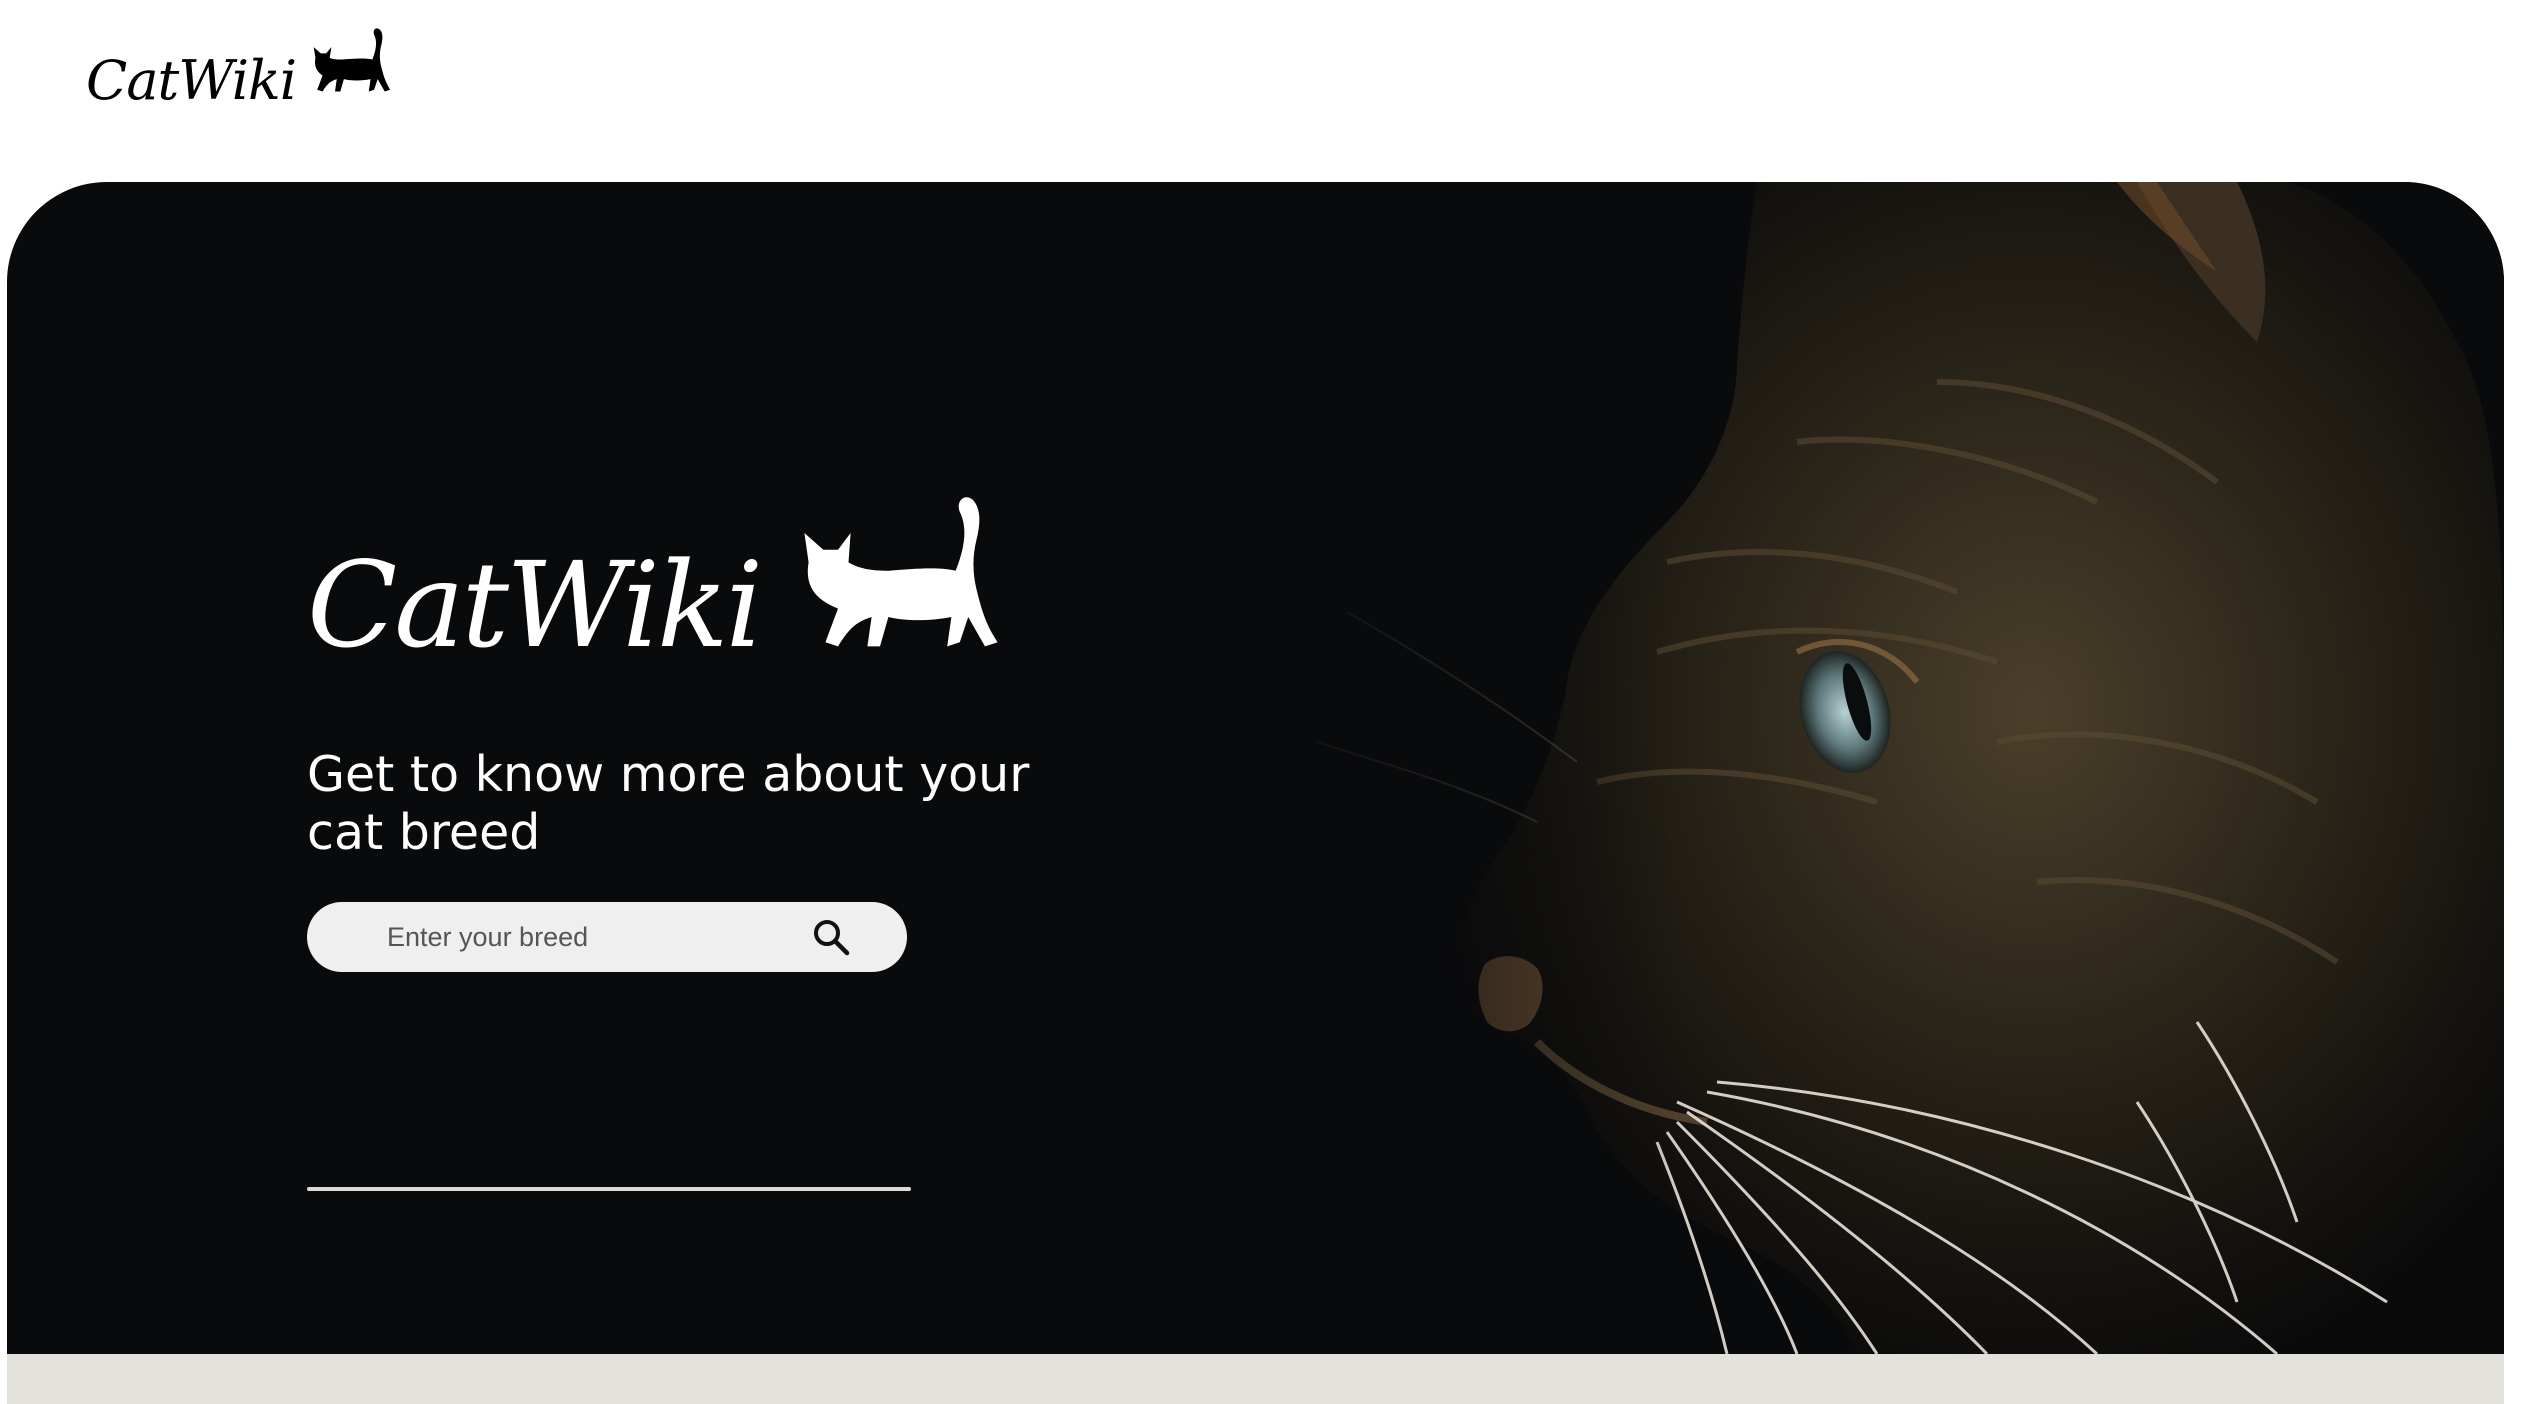 The width and height of the screenshot is (2522, 1404). Describe the element at coordinates (668, 803) in the screenshot. I see `hero-tagline: Get to know more about your cat breed` at that location.